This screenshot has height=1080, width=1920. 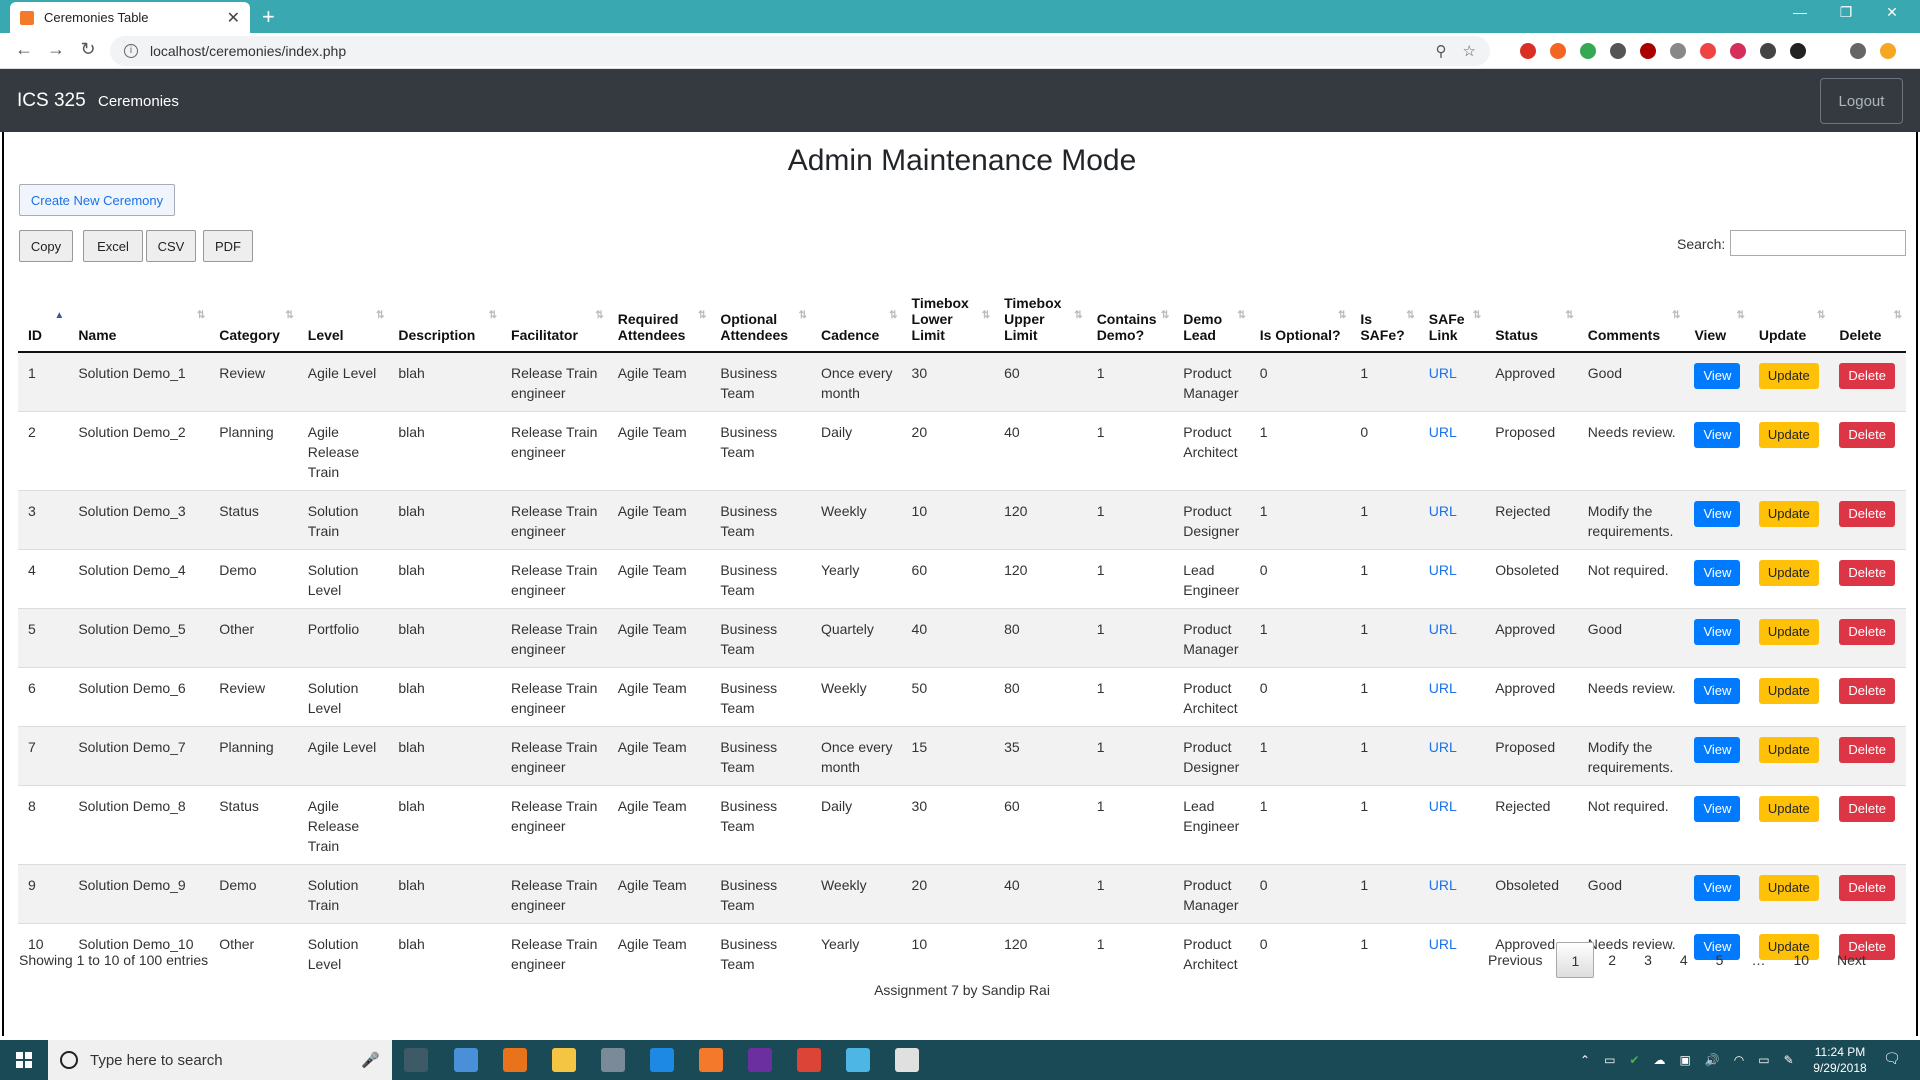 What do you see at coordinates (445, 317) in the screenshot?
I see `column-header: Description ⇅` at bounding box center [445, 317].